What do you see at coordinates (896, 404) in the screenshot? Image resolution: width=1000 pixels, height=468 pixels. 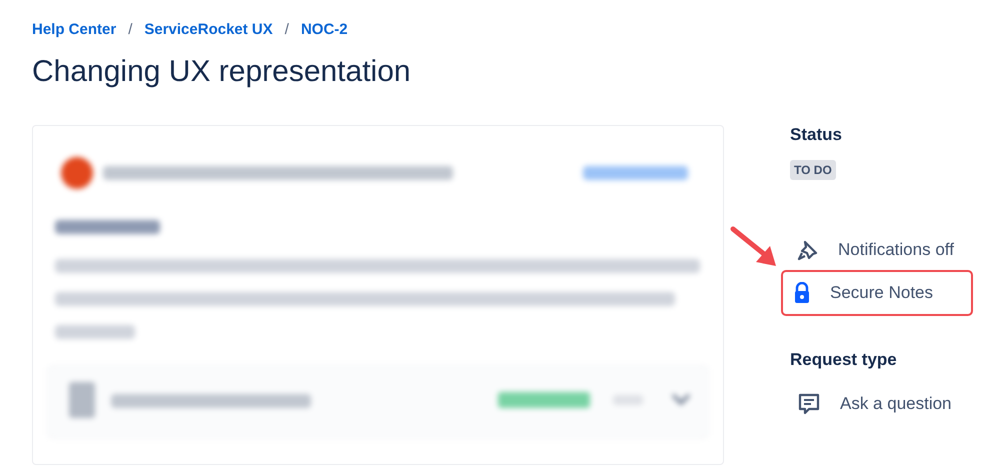 I see `request-type-value: Ask a question` at bounding box center [896, 404].